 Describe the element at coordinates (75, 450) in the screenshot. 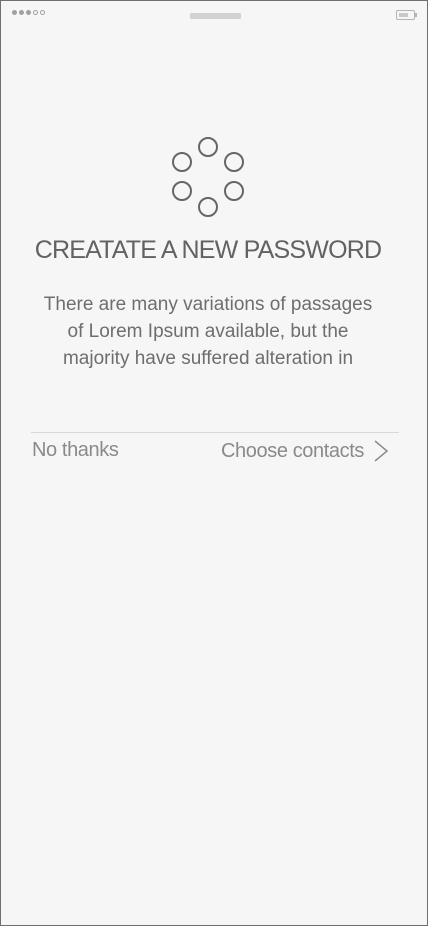

I see `no-thanks-button: No thanks` at that location.